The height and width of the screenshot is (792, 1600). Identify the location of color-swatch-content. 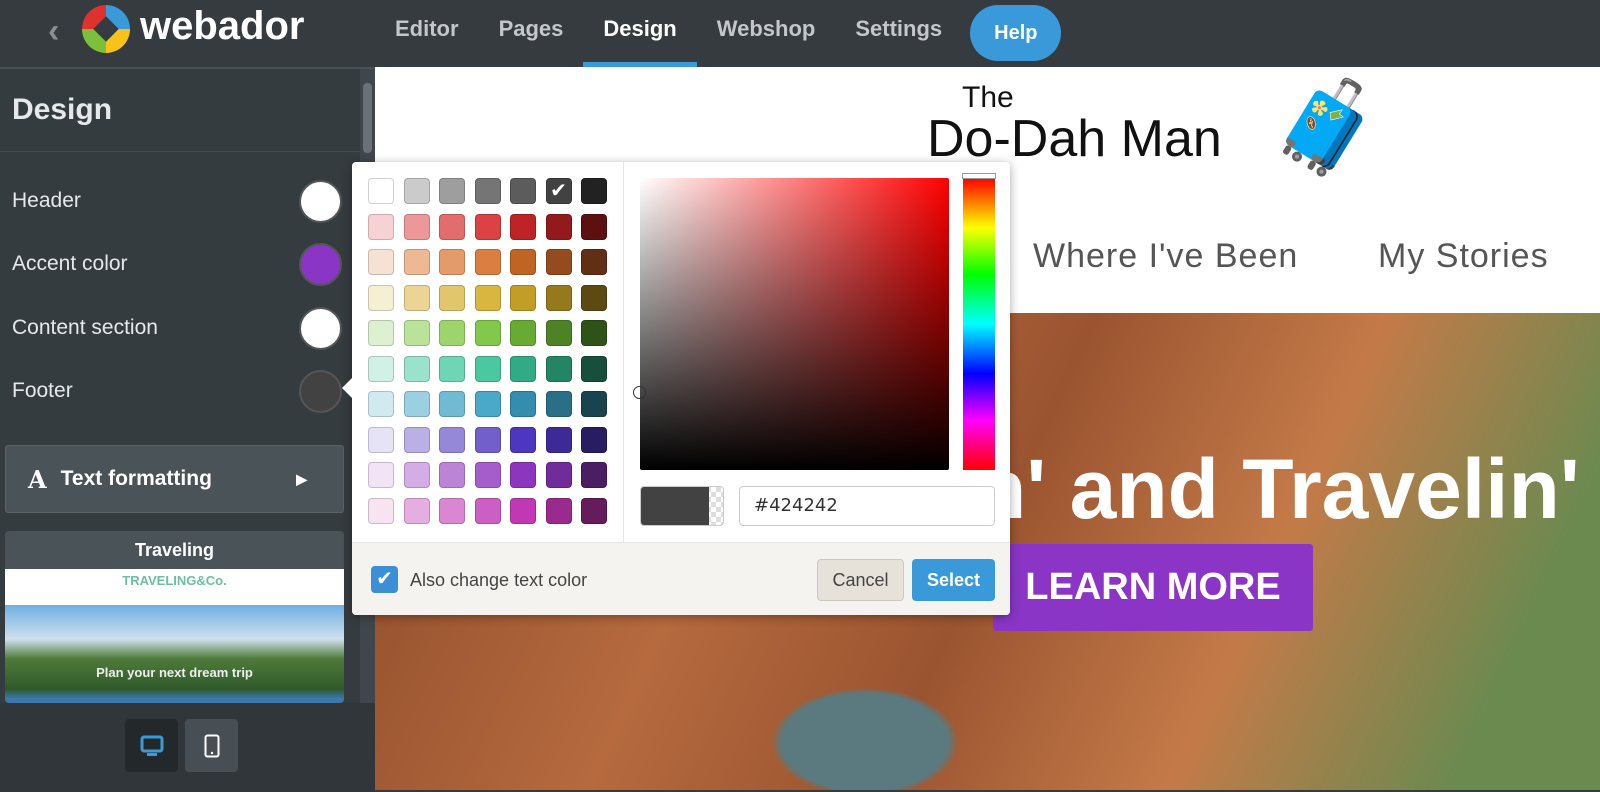
(320, 328).